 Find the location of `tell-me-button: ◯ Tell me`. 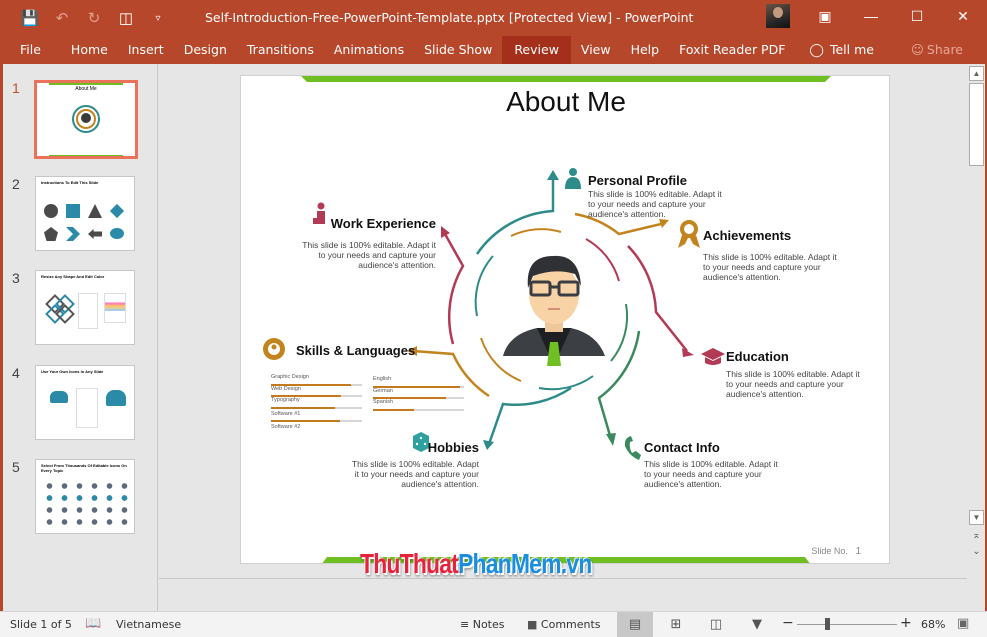

tell-me-button: ◯ Tell me is located at coordinates (839, 50).